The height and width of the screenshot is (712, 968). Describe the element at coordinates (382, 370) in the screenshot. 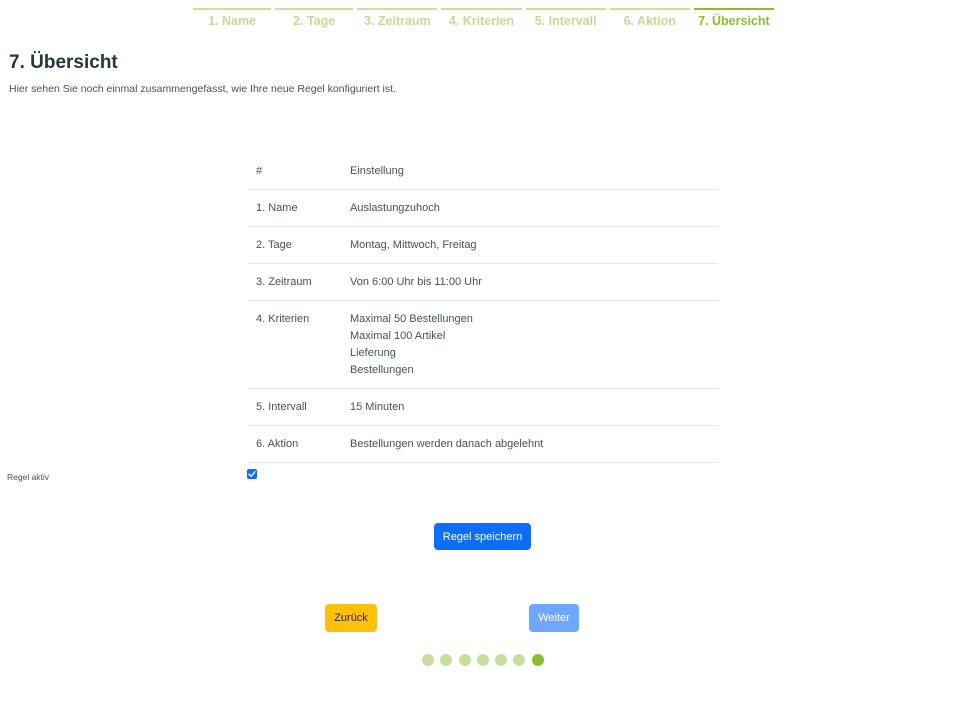

I see `criteria-line: Bestellungen` at that location.